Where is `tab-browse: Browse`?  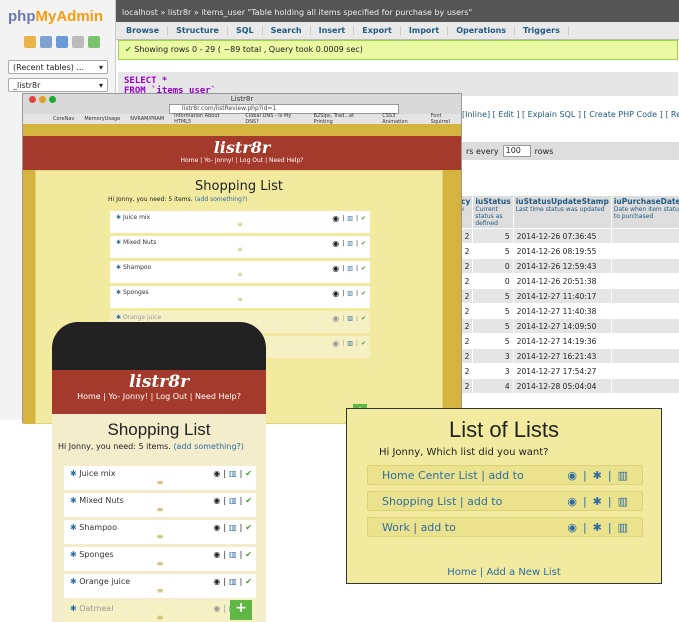
tab-browse: Browse is located at coordinates (143, 30).